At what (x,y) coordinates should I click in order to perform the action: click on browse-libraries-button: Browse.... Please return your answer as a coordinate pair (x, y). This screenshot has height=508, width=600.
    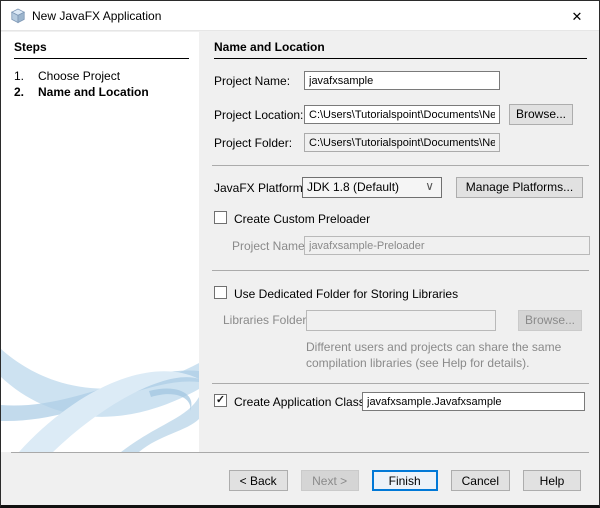
    Looking at the image, I should click on (550, 320).